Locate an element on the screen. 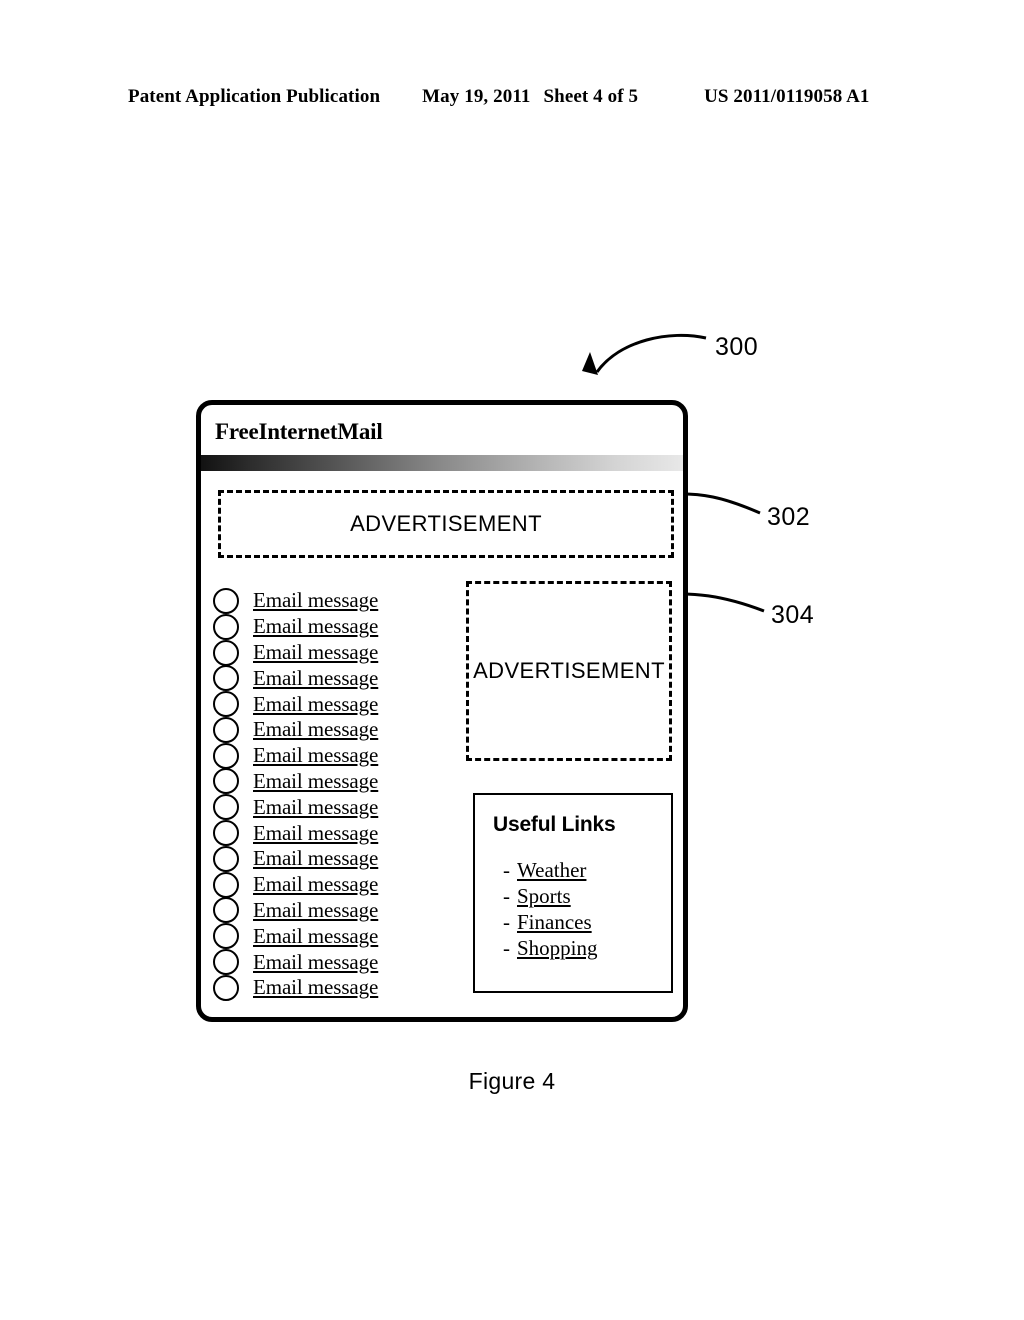 The width and height of the screenshot is (1024, 1320). callout-label-304: 304 is located at coordinates (793, 615).